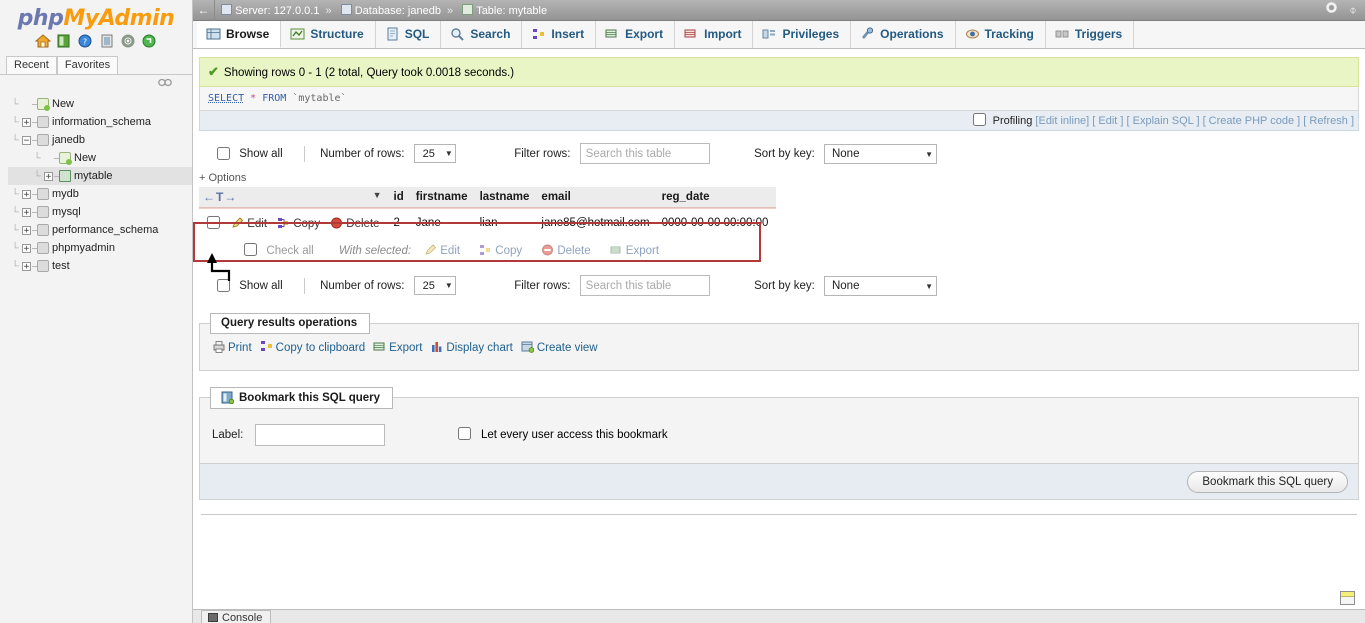 The height and width of the screenshot is (623, 1365). Describe the element at coordinates (107, 41) in the screenshot. I see `docs-icon` at that location.